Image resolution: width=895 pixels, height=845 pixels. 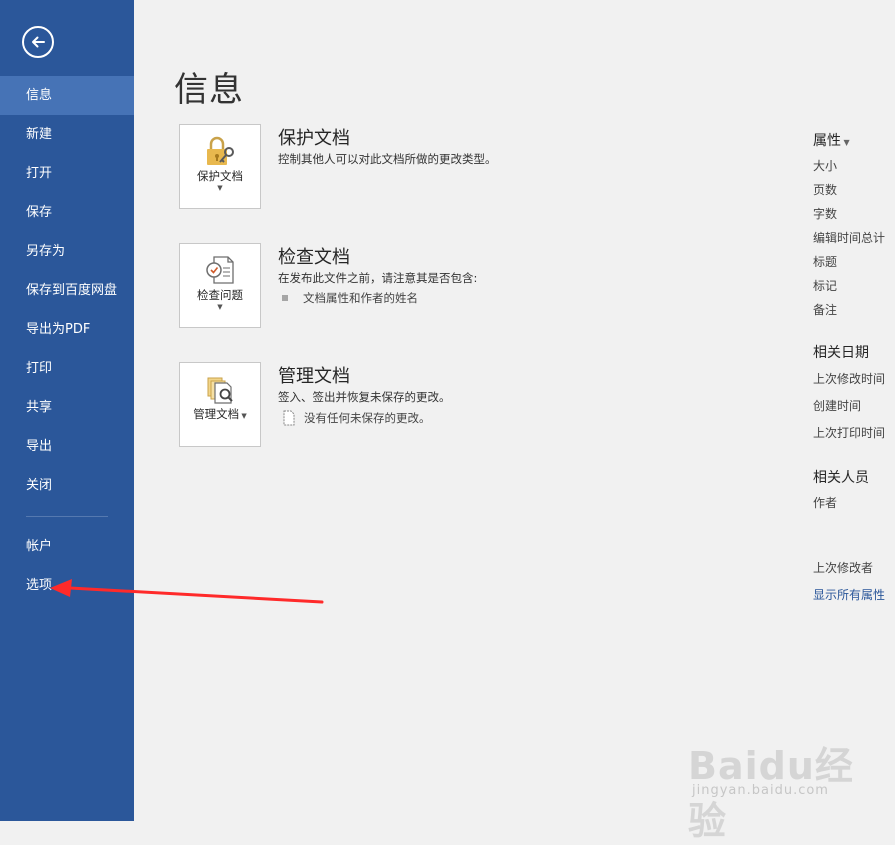 What do you see at coordinates (760, 790) in the screenshot?
I see `watermark-subtext: jingyan.baidu.com` at bounding box center [760, 790].